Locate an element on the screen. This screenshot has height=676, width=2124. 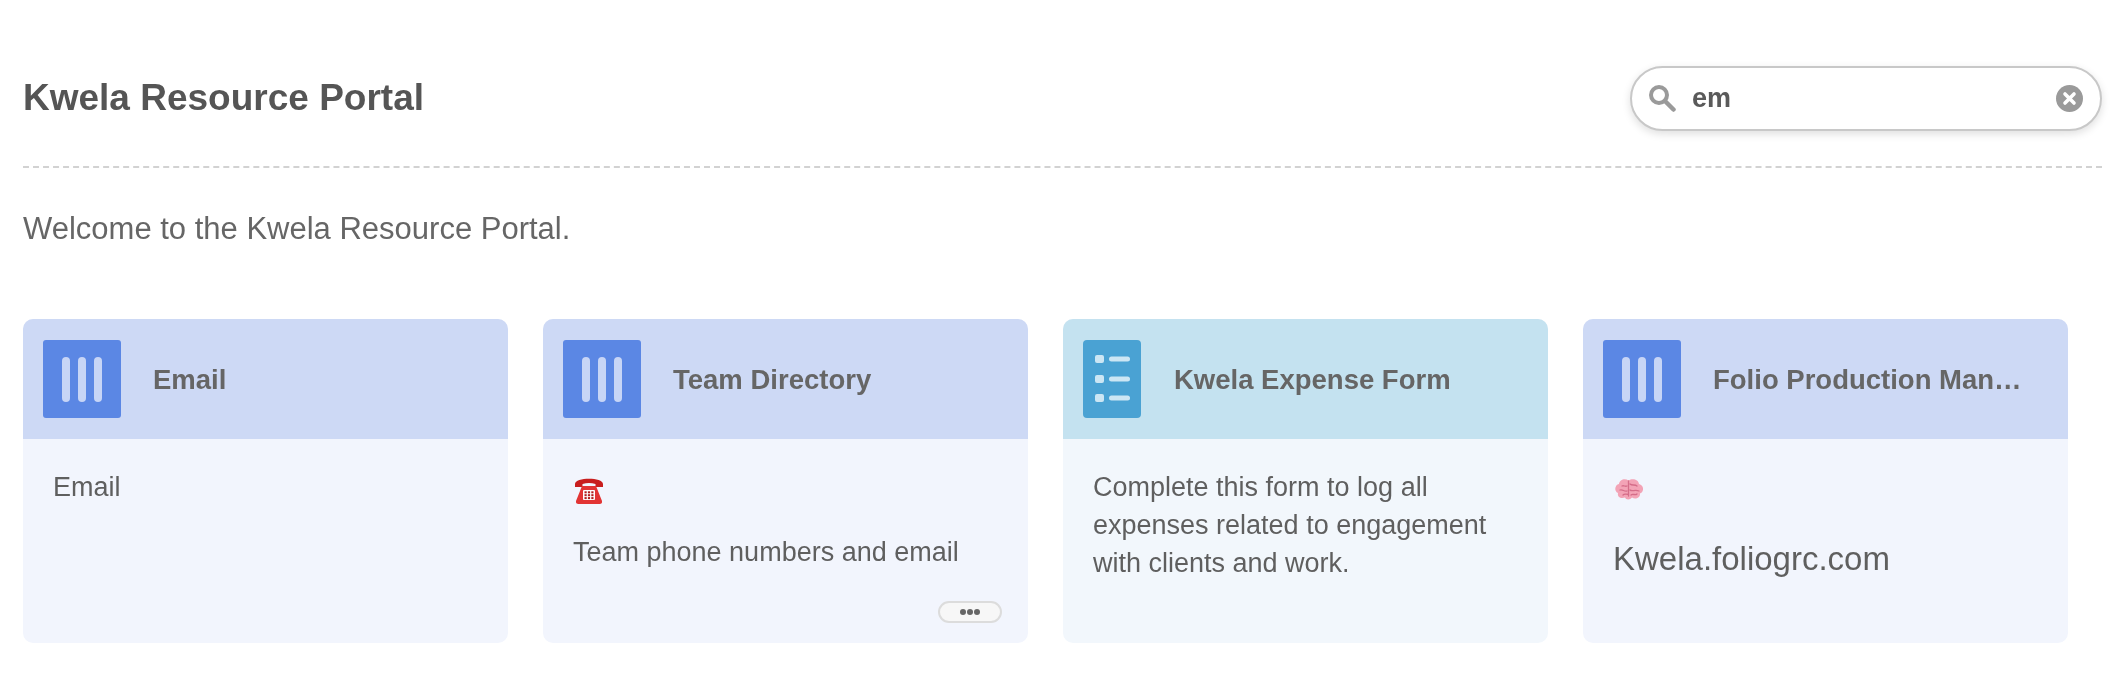
clear-icon is located at coordinates (2069, 98).